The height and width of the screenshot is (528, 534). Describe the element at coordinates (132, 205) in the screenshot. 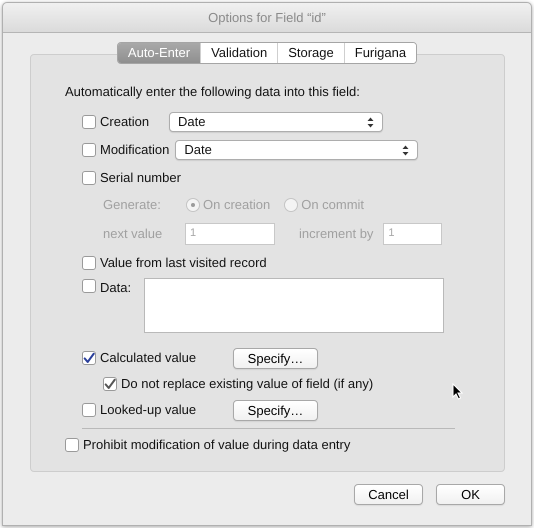

I see `generate-label: Generate:` at that location.